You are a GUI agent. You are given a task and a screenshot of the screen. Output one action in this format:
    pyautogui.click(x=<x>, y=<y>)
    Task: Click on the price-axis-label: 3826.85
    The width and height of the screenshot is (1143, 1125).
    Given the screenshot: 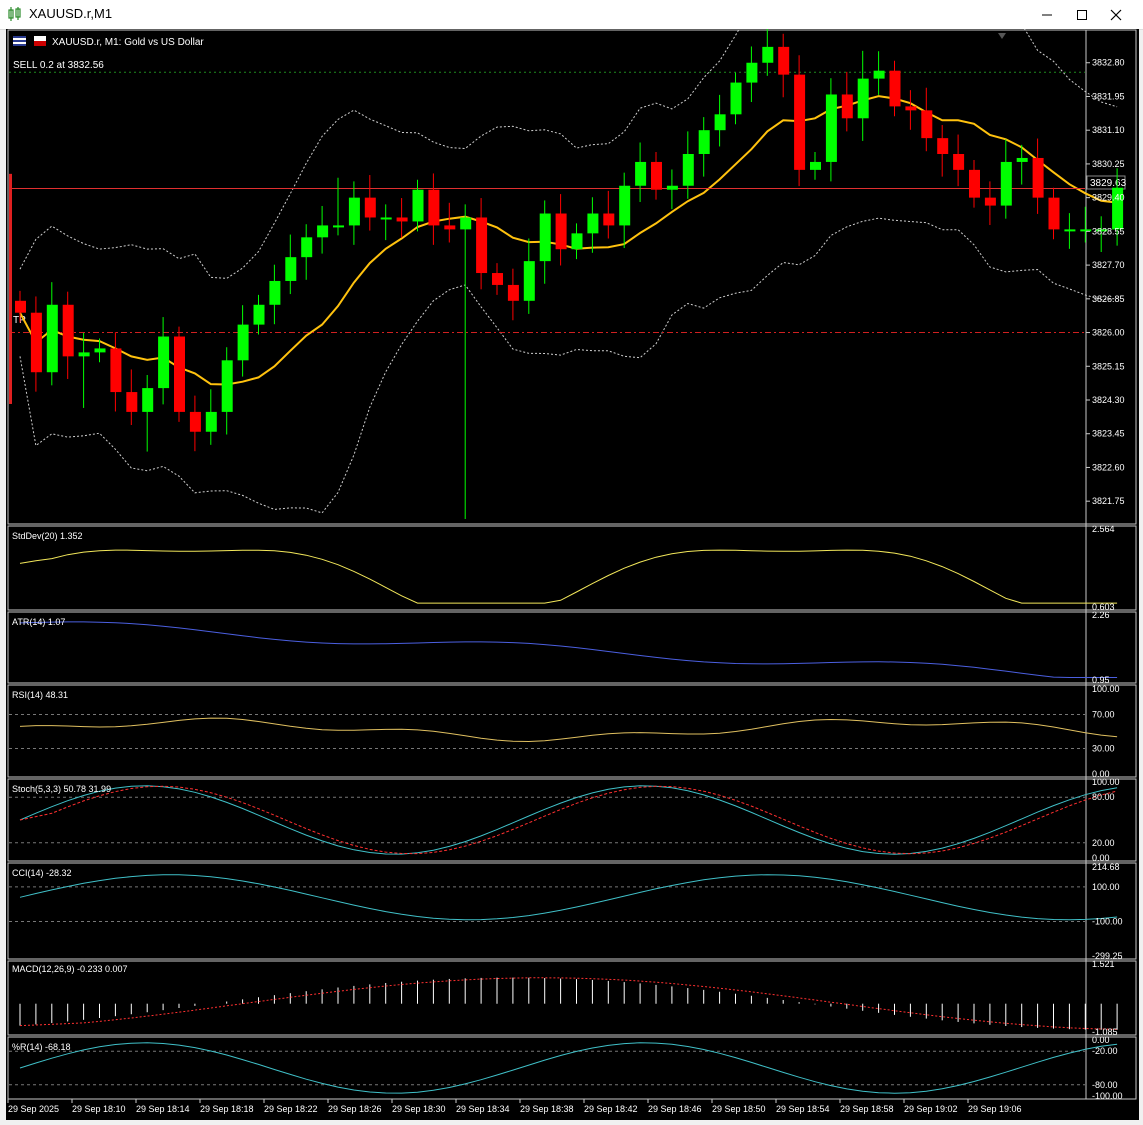 What is the action you would take?
    pyautogui.click(x=1108, y=299)
    